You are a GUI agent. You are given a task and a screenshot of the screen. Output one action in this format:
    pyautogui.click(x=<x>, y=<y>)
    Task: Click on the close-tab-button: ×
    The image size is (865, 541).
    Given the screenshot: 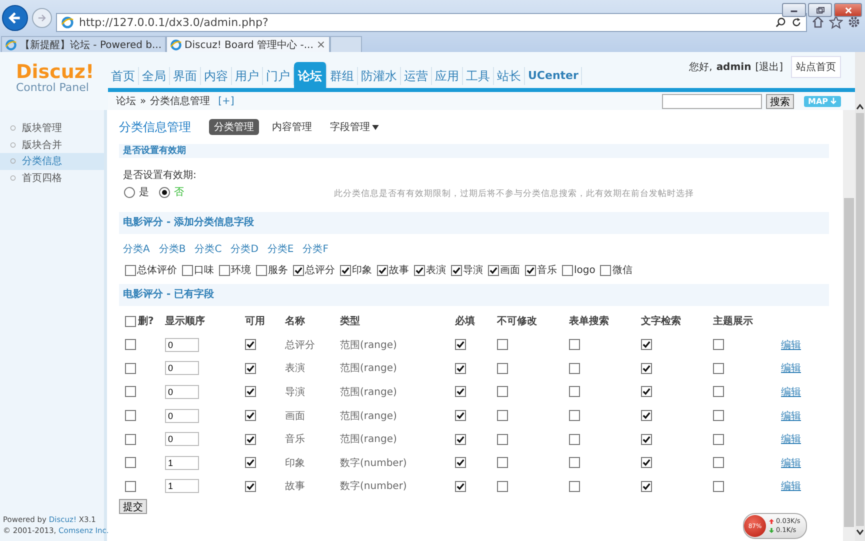 What is the action you would take?
    pyautogui.click(x=321, y=44)
    